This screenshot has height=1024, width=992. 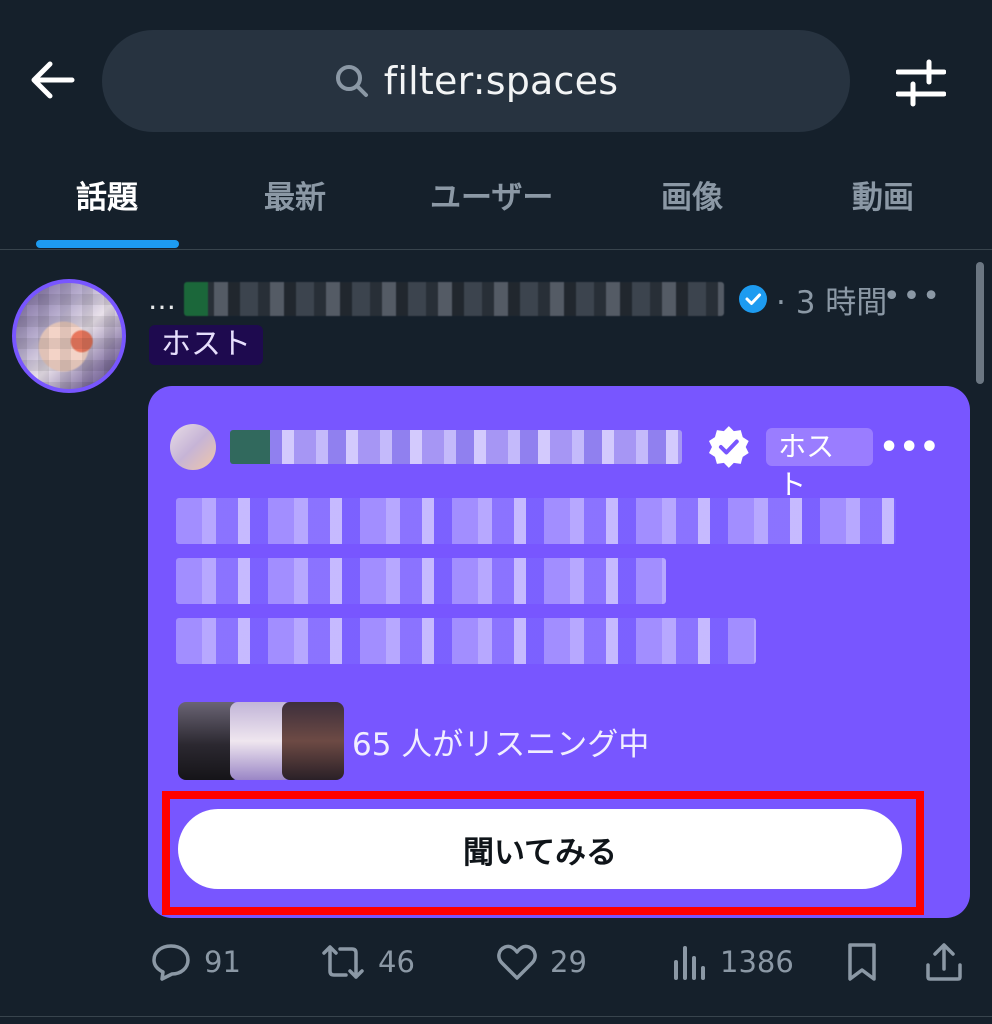 What do you see at coordinates (909, 447) in the screenshot?
I see `space-more-icon: •••` at bounding box center [909, 447].